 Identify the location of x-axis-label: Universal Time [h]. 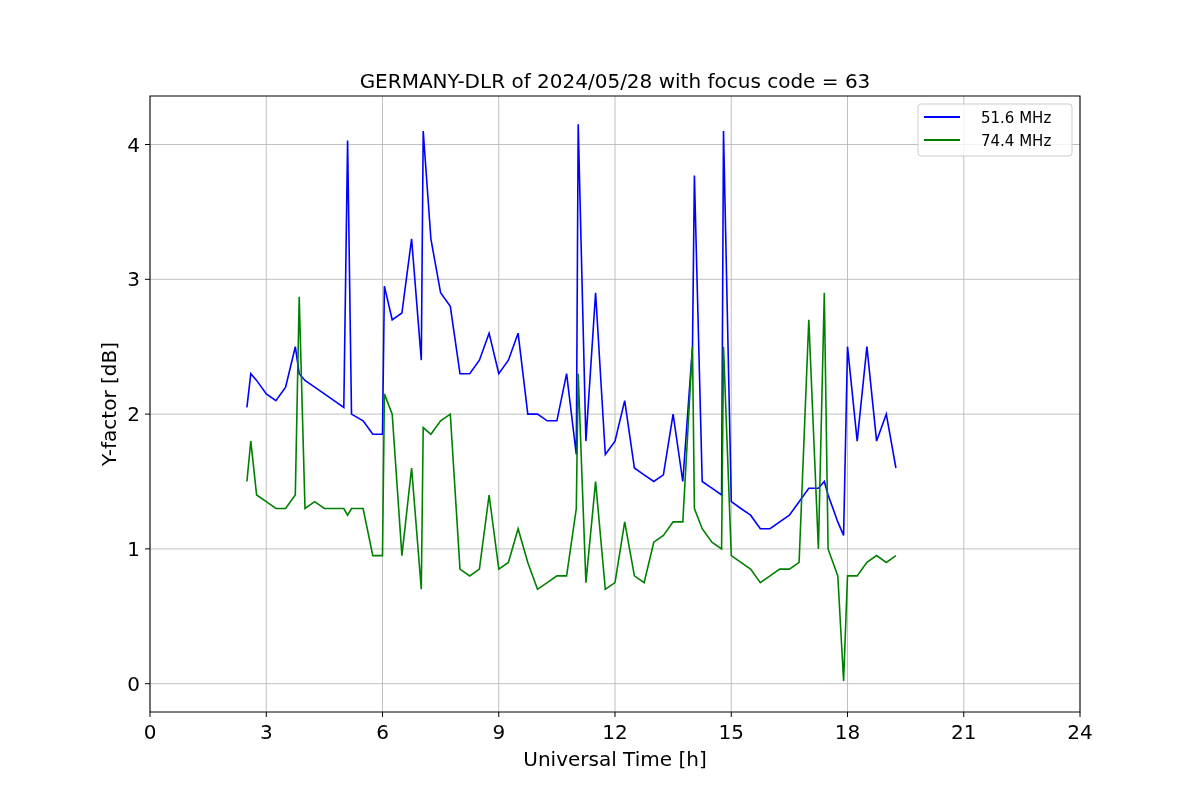
(615, 759).